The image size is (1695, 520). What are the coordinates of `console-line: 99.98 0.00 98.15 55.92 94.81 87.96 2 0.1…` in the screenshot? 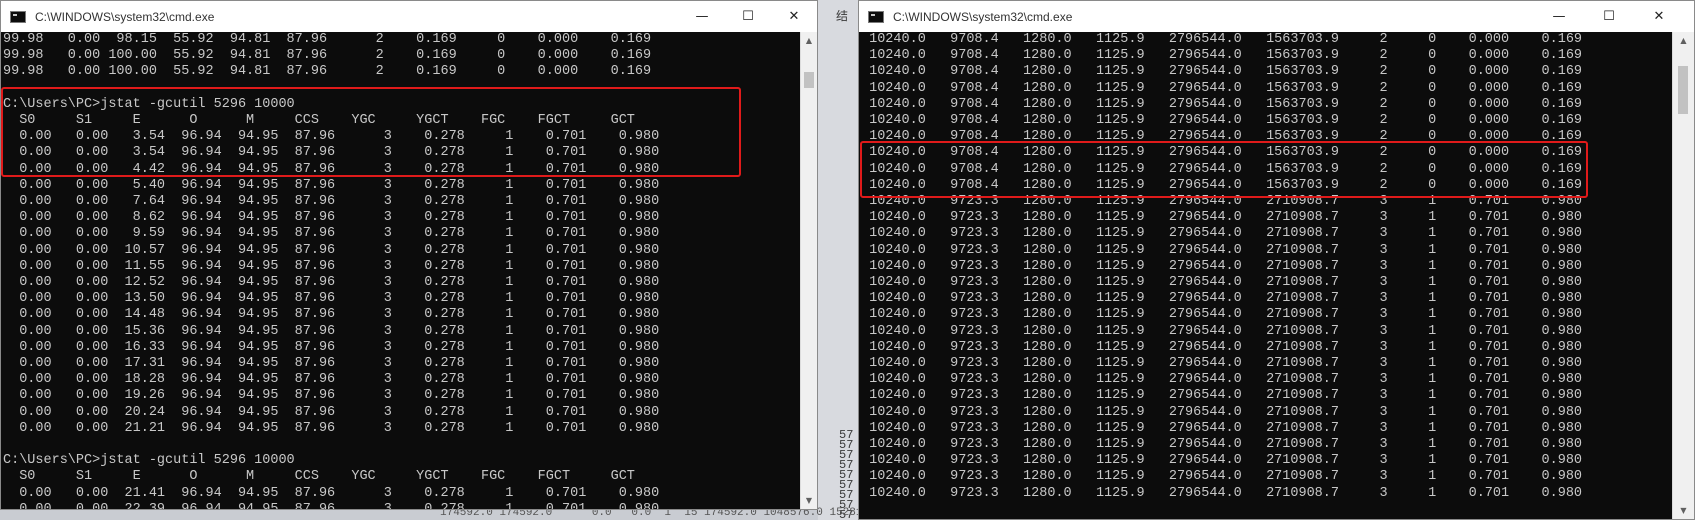 It's located at (327, 39).